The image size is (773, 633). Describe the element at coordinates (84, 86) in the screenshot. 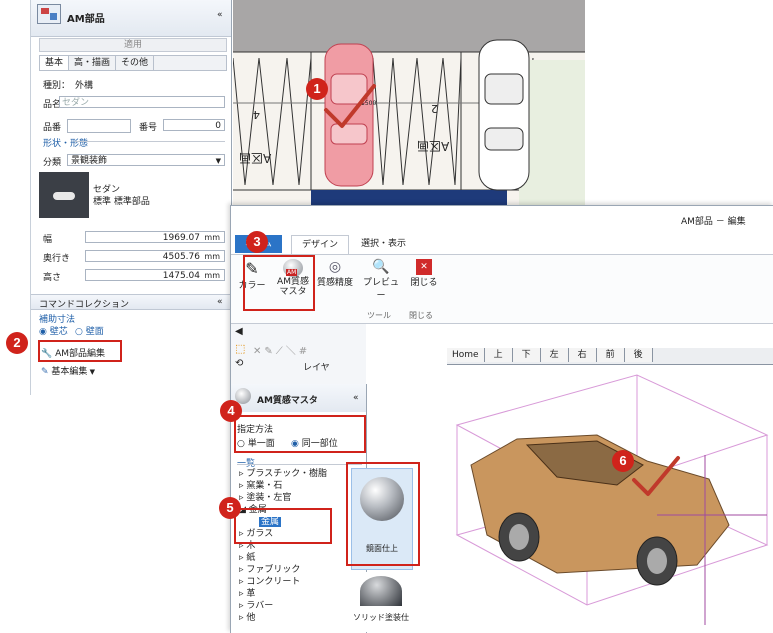

I see `type-value: 外構` at that location.